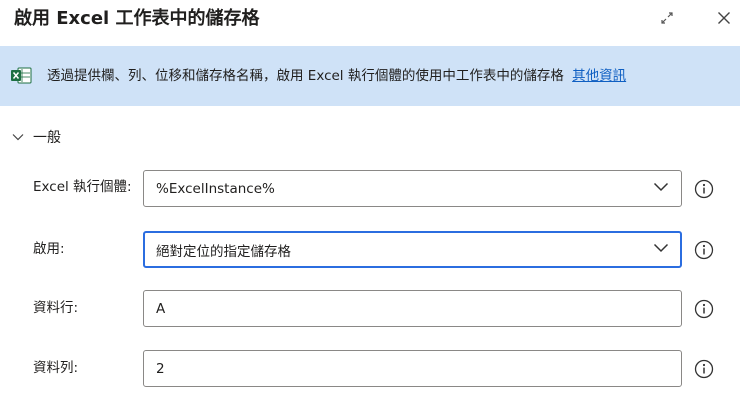 The width and height of the screenshot is (740, 413). What do you see at coordinates (160, 368) in the screenshot?
I see `row-value: 2` at bounding box center [160, 368].